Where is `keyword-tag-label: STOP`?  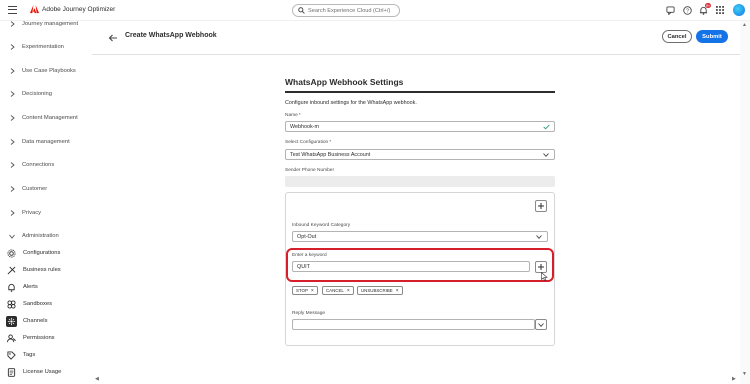
keyword-tag-label: STOP is located at coordinates (302, 290).